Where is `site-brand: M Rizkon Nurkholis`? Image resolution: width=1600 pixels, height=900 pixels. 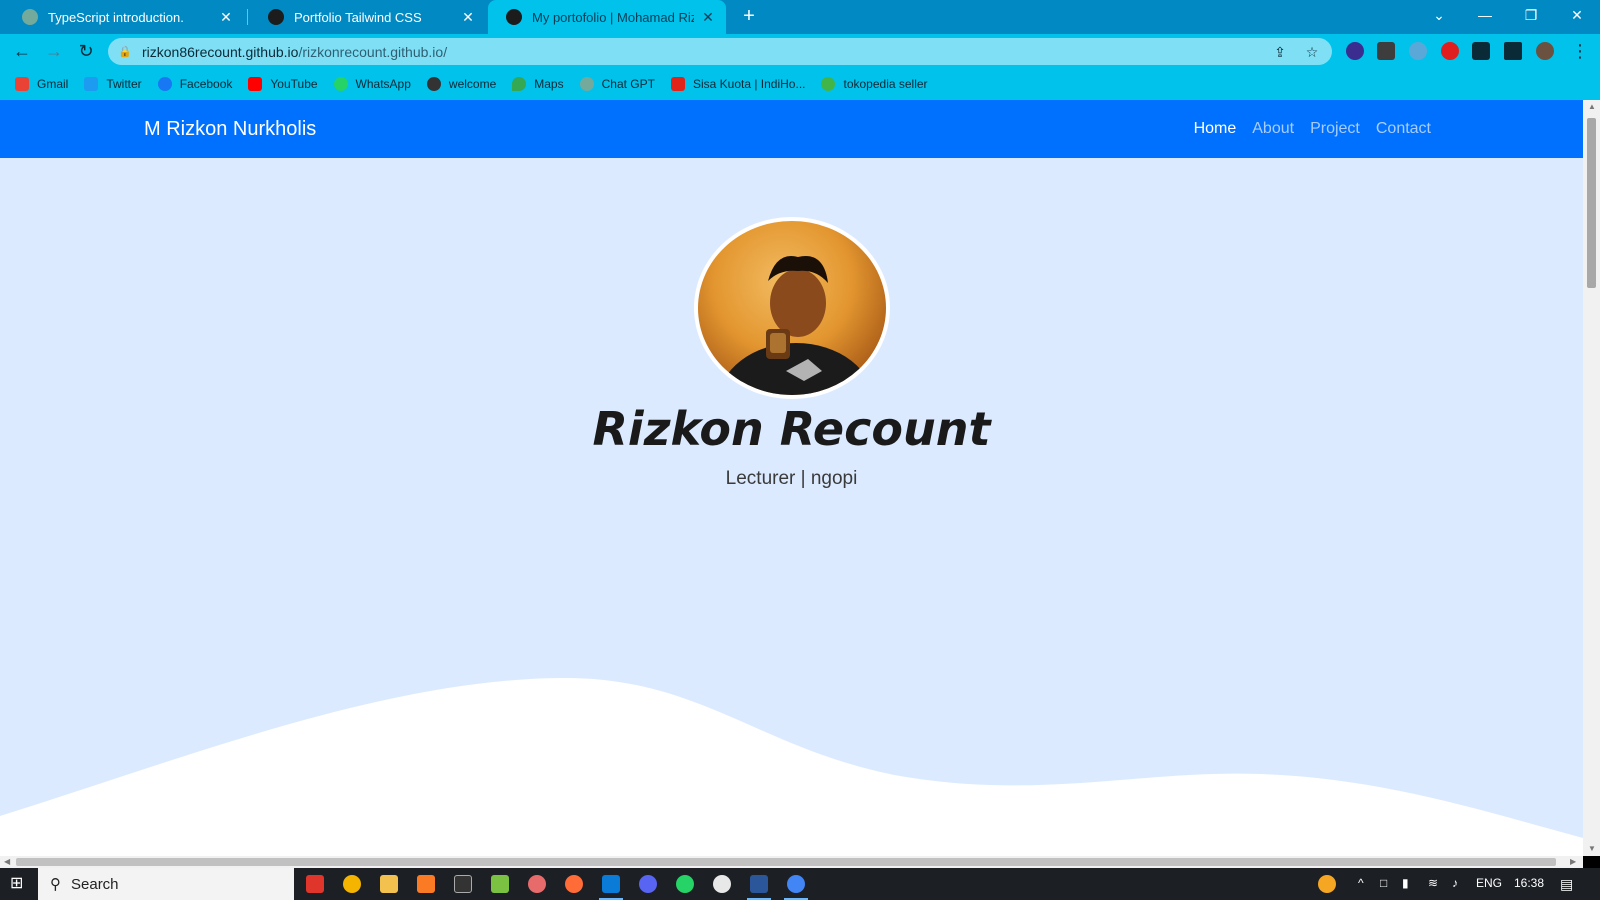 site-brand: M Rizkon Nurkholis is located at coordinates (230, 129).